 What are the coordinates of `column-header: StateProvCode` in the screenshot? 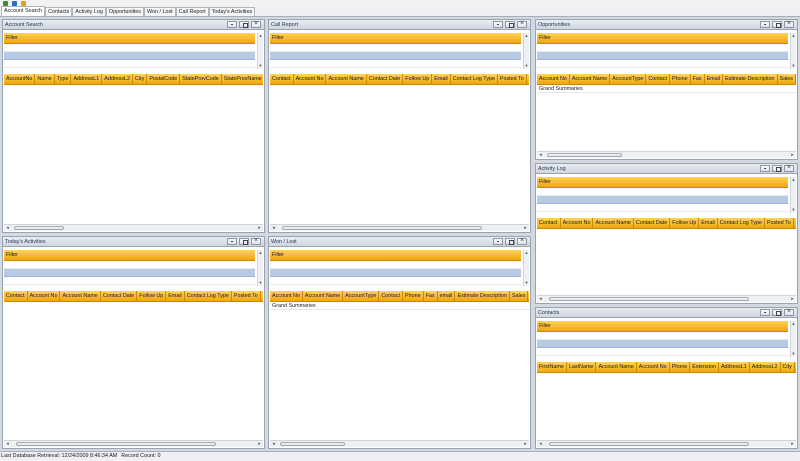 It's located at (201, 79).